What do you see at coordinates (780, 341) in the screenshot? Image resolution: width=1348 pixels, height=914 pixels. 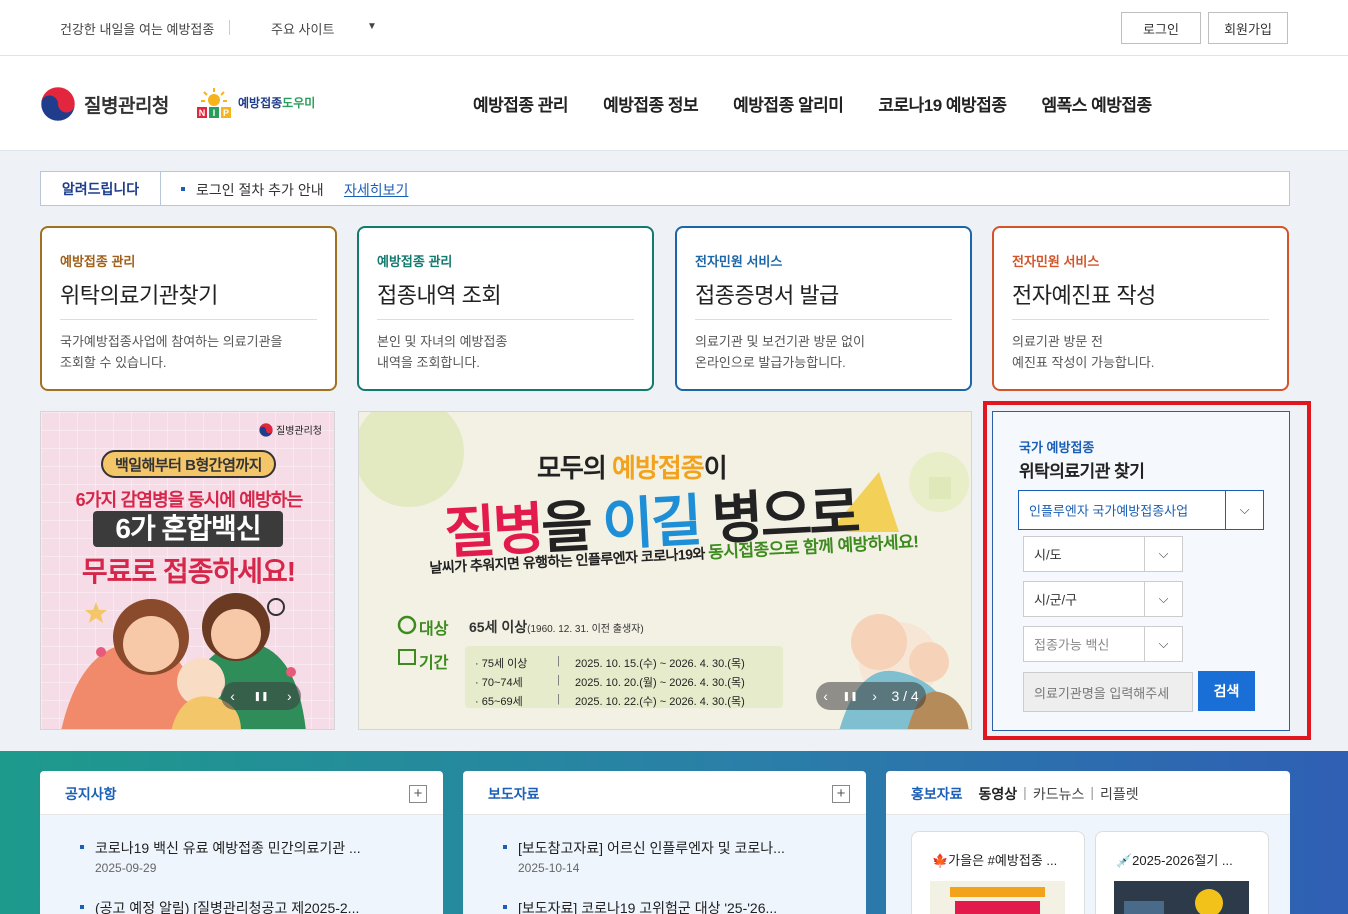 I see `card-desc-line: 의료기관 및 보건기관 방문 없이` at bounding box center [780, 341].